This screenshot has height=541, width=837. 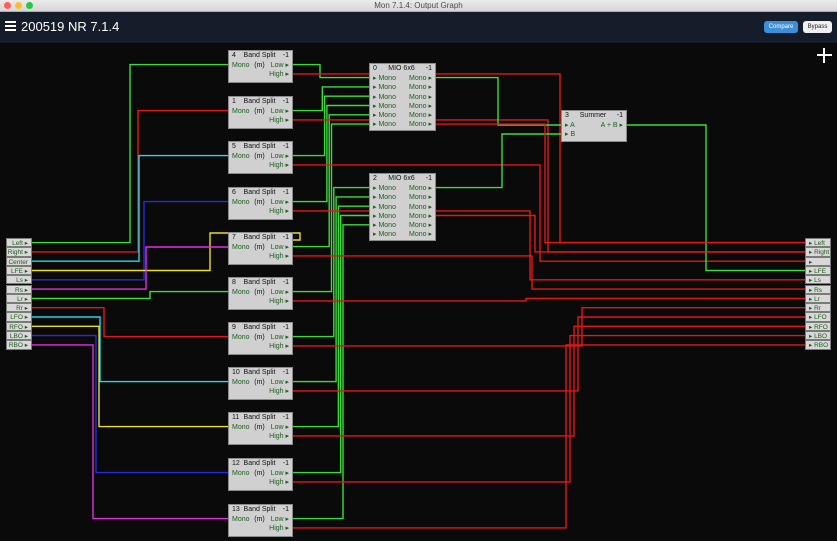 I want to click on band-split-node: 10 Band Split (m) -1 Mono Low ▸ High ▸, so click(x=260, y=383).